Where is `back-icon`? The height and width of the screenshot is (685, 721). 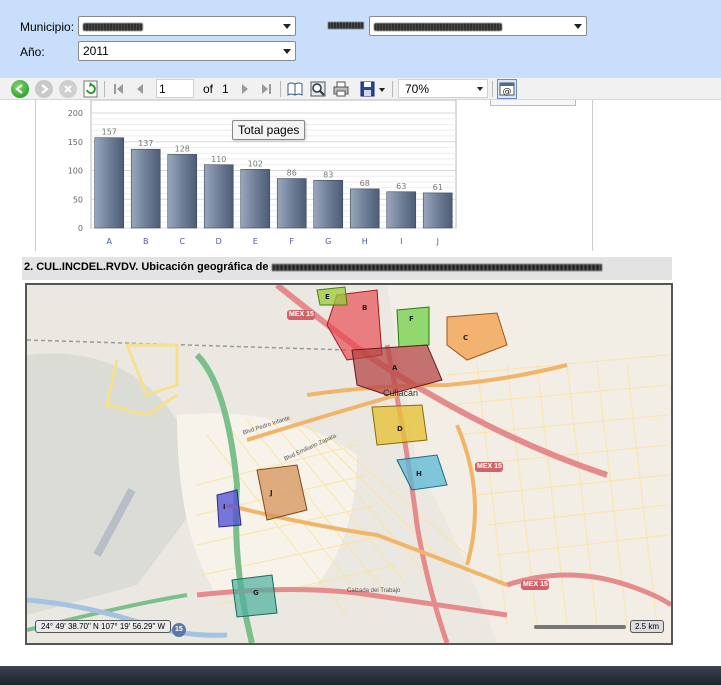
back-icon is located at coordinates (20, 89).